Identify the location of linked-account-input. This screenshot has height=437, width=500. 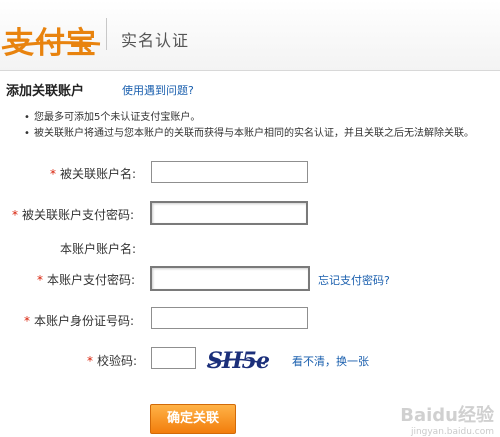
(229, 172).